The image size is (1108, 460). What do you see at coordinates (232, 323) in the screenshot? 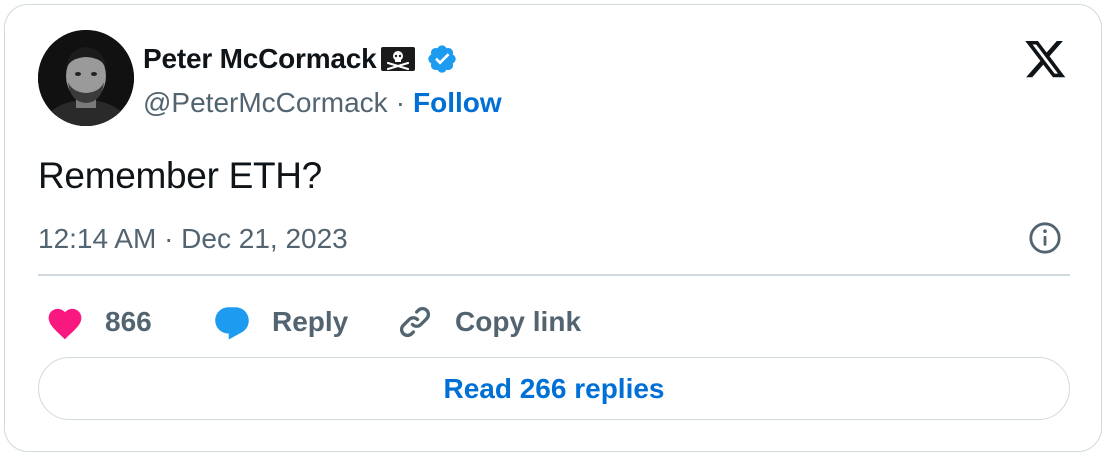
I see `reply-bubble-icon` at bounding box center [232, 323].